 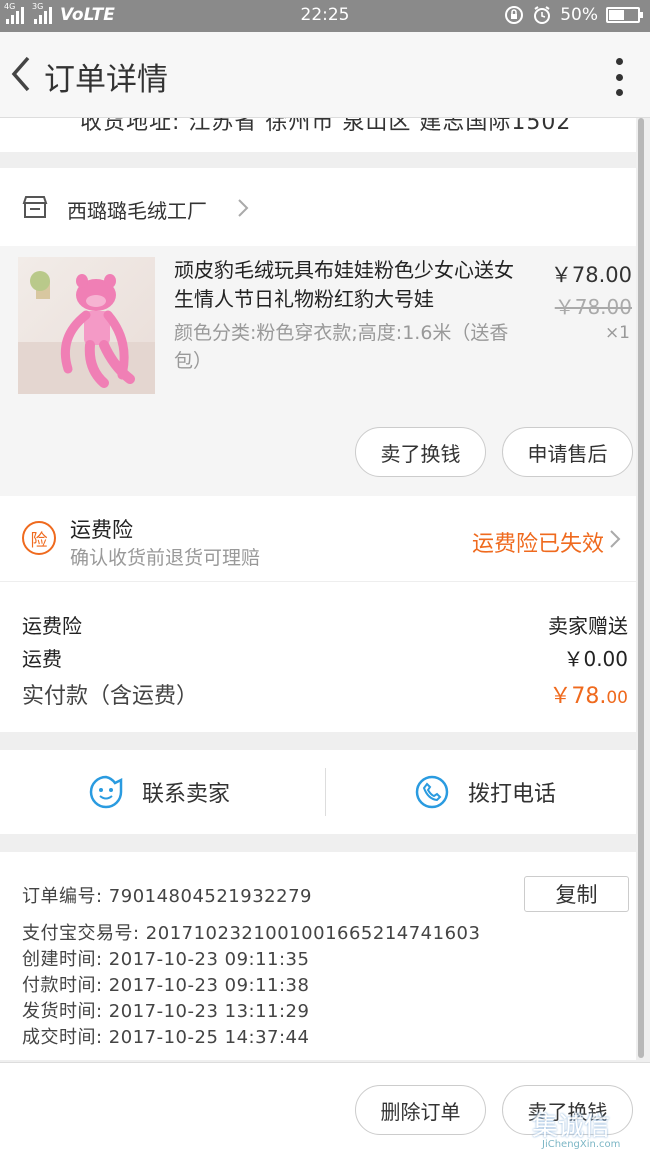 I want to click on created-time: 创建时间: 2017-10-23 09:11:35, so click(x=166, y=959).